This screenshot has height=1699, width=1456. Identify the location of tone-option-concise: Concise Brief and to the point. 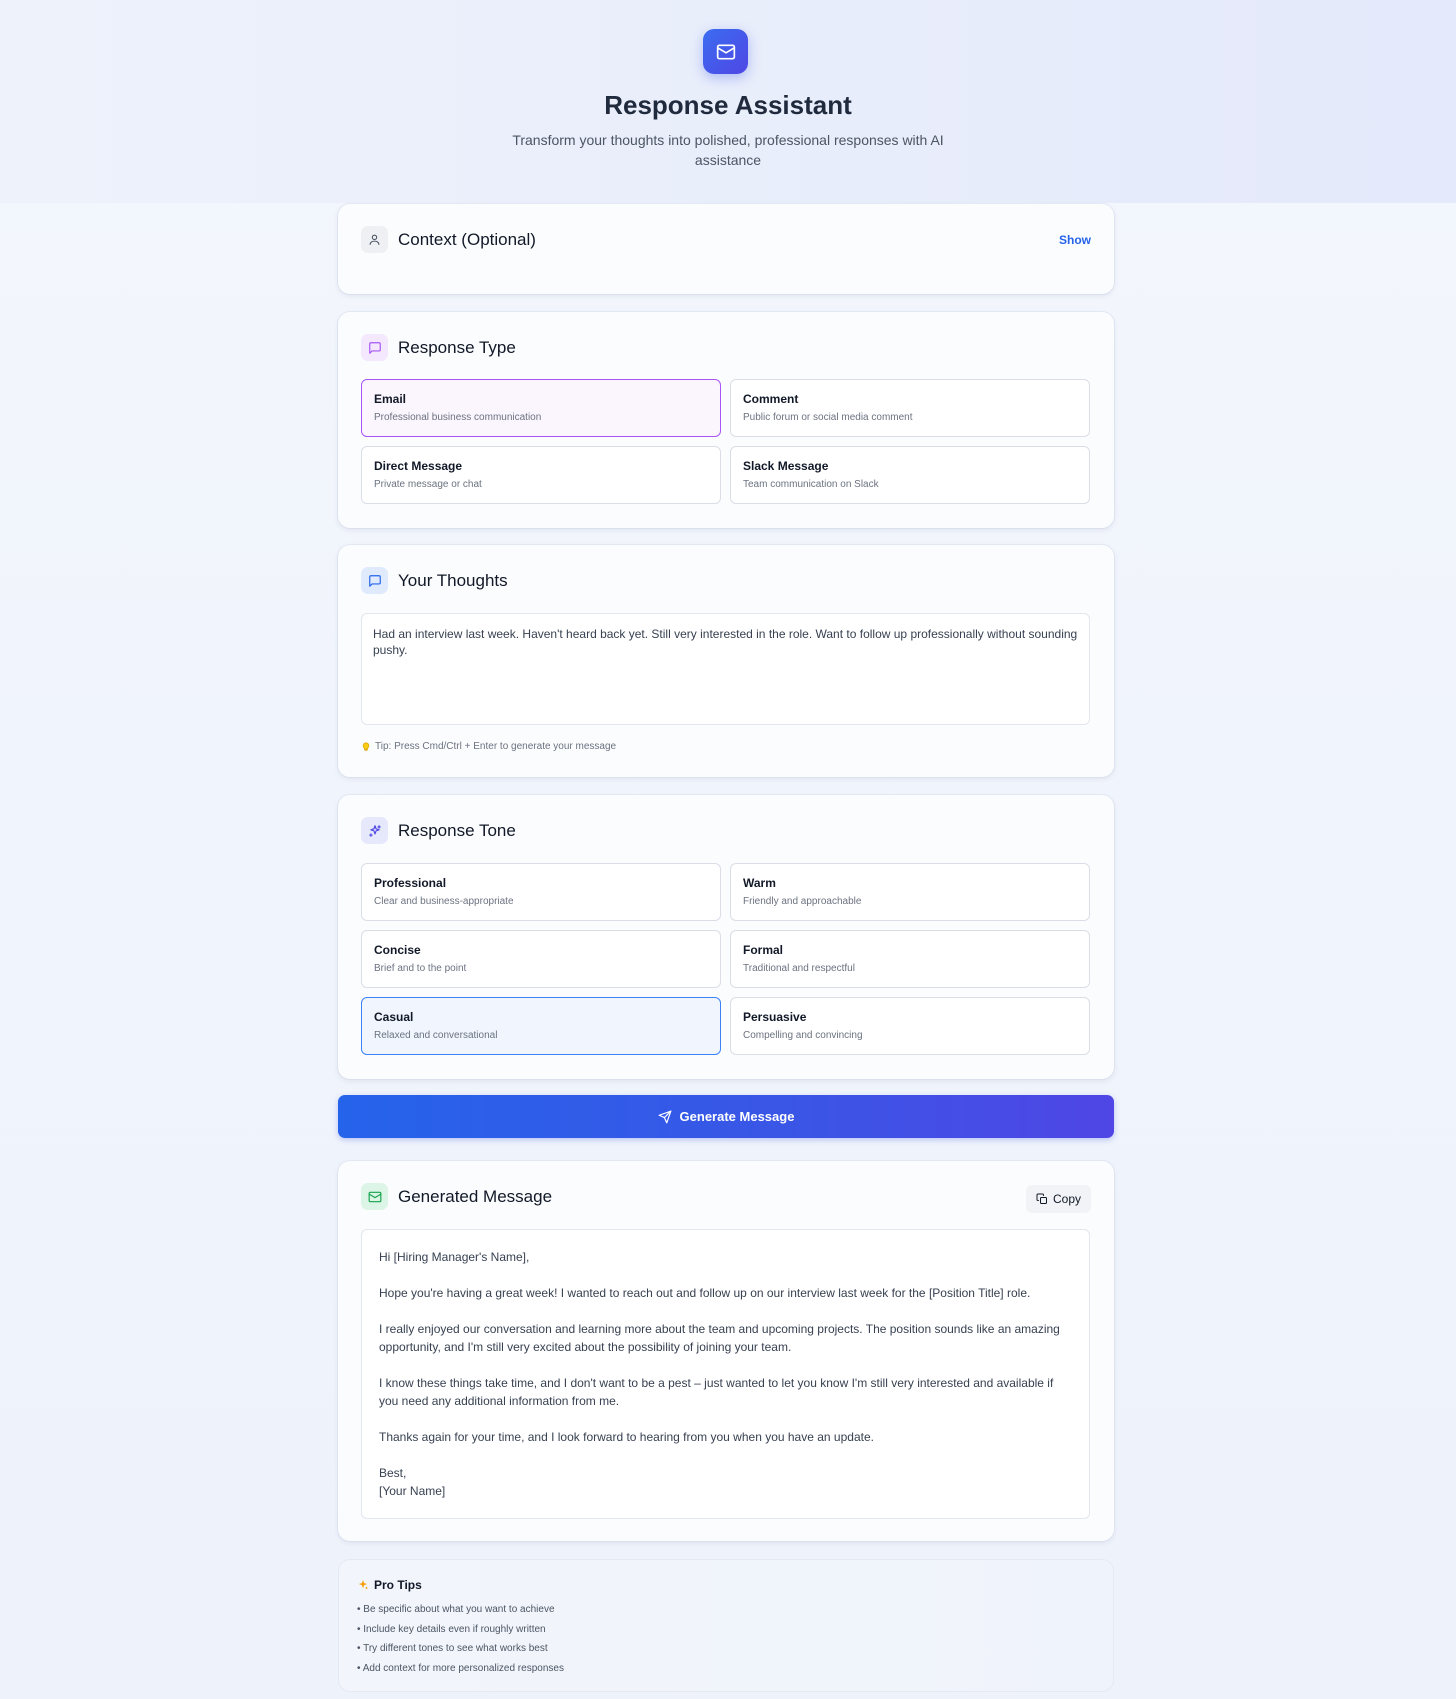
(541, 959).